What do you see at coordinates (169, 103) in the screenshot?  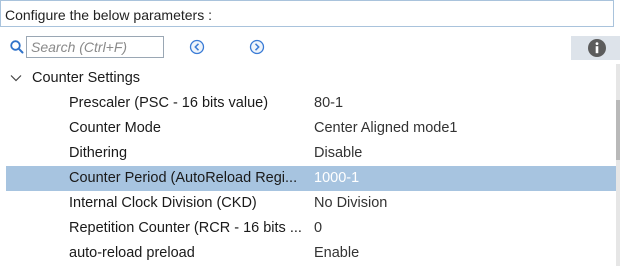 I see `param-name: Prescaler (PSC - 16 bits value)` at bounding box center [169, 103].